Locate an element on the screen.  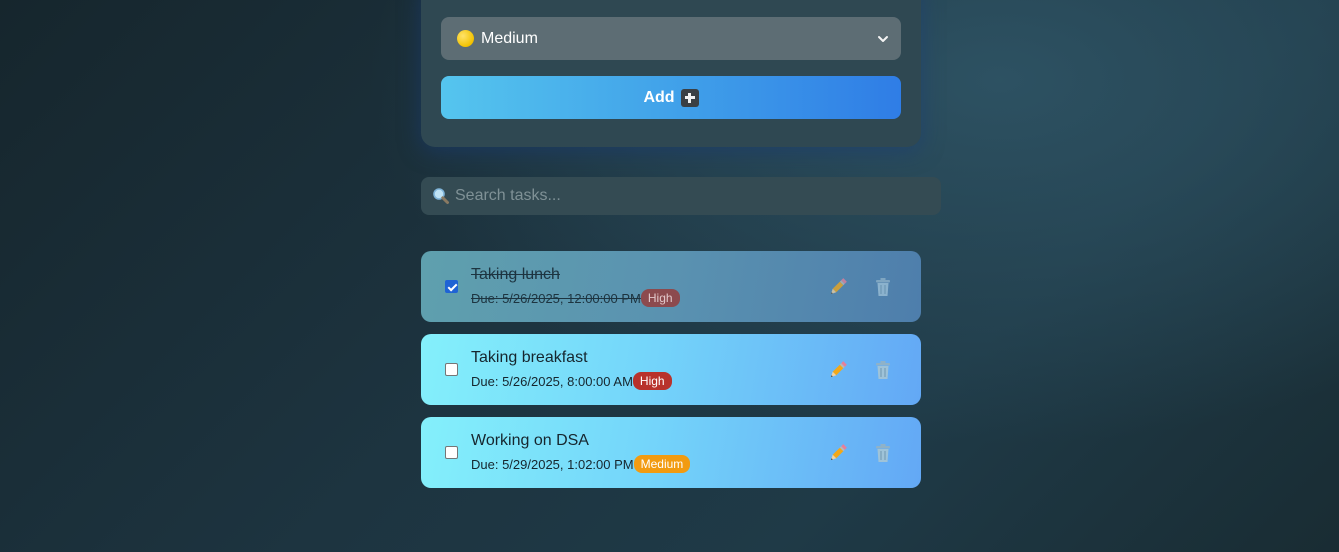
task-meta: Due: 5/26/2025, 8:00:00 AM High is located at coordinates (571, 381).